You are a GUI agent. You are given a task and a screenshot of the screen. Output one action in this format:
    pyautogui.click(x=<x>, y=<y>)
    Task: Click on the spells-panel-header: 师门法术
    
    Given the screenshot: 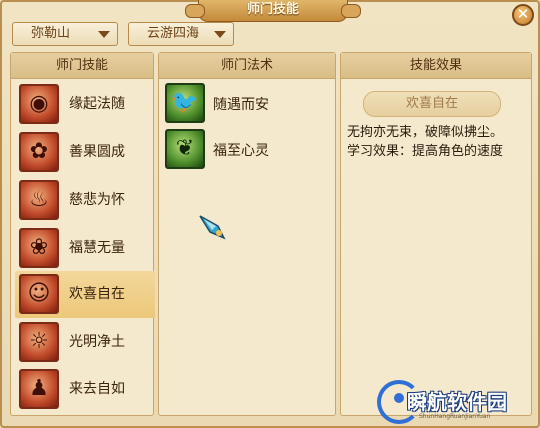 What is the action you would take?
    pyautogui.click(x=247, y=66)
    